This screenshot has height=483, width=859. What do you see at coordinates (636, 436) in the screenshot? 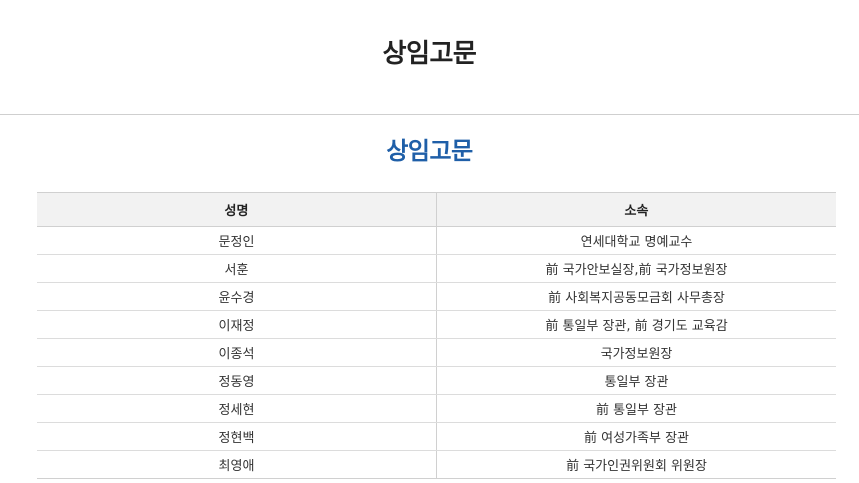
I see `cell-affiliation: 前 여성가족부 장관` at bounding box center [636, 436].